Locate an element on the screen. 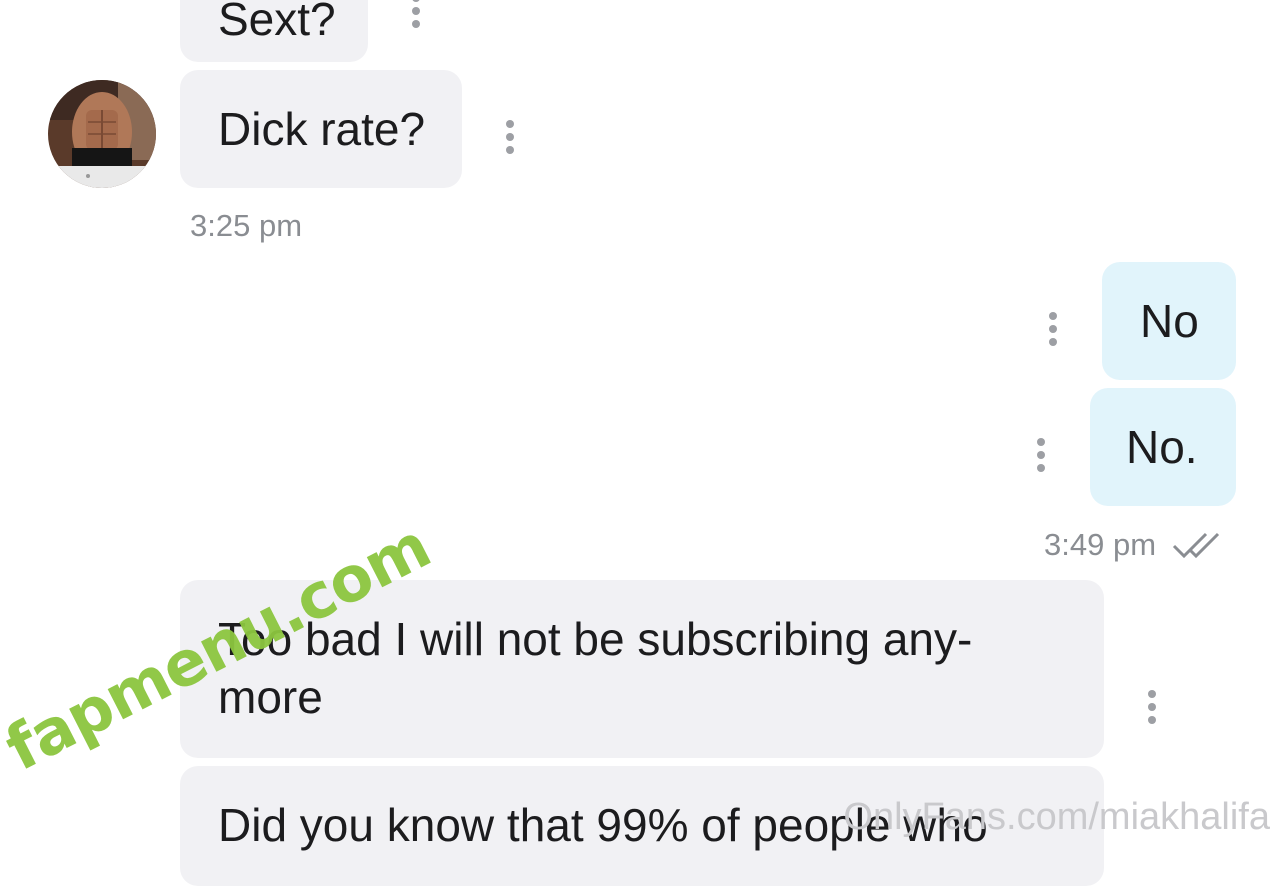 This screenshot has height=886, width=1284. message-timestamp: 3:25 pm is located at coordinates (246, 225).